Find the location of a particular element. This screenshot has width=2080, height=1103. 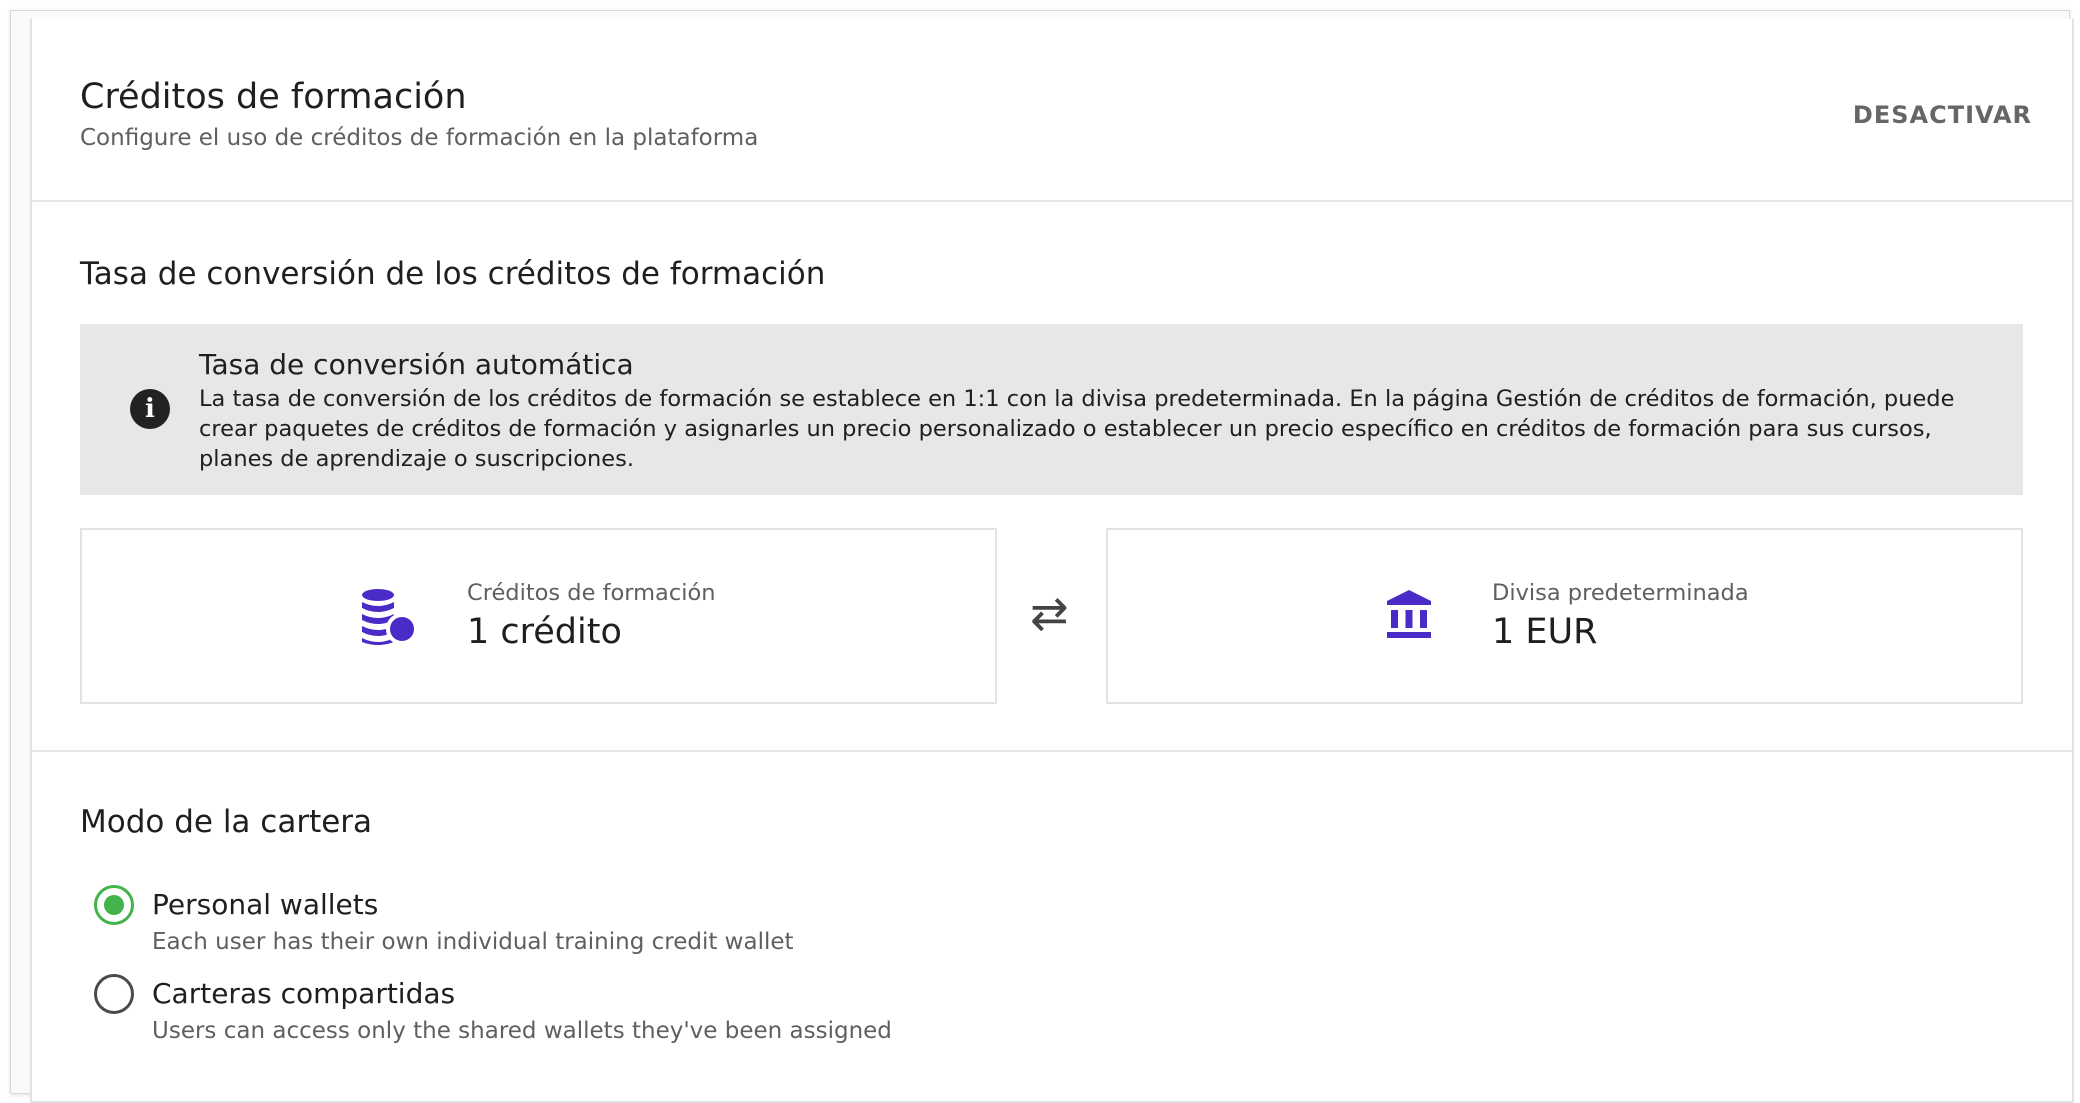

credits-box: Créditos de formación 1 crédito is located at coordinates (538, 616).